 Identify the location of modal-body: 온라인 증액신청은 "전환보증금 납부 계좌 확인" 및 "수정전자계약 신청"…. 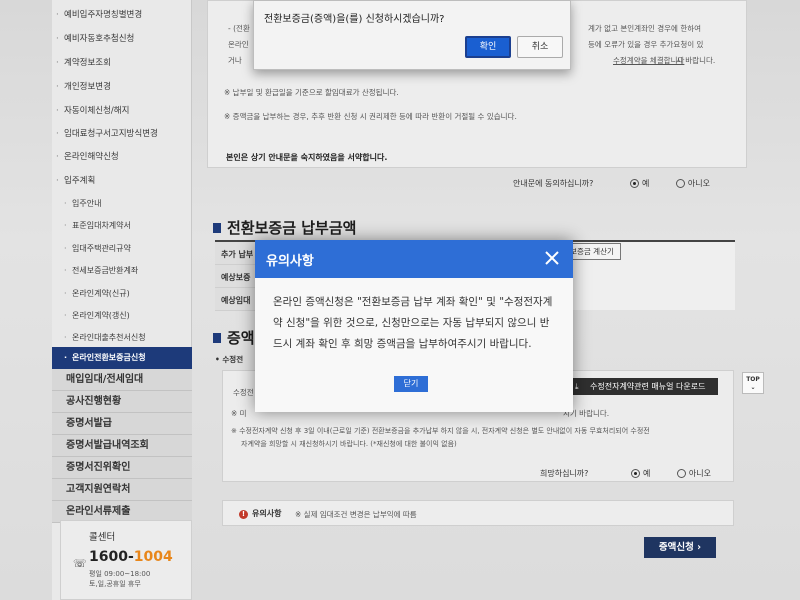
(413, 323).